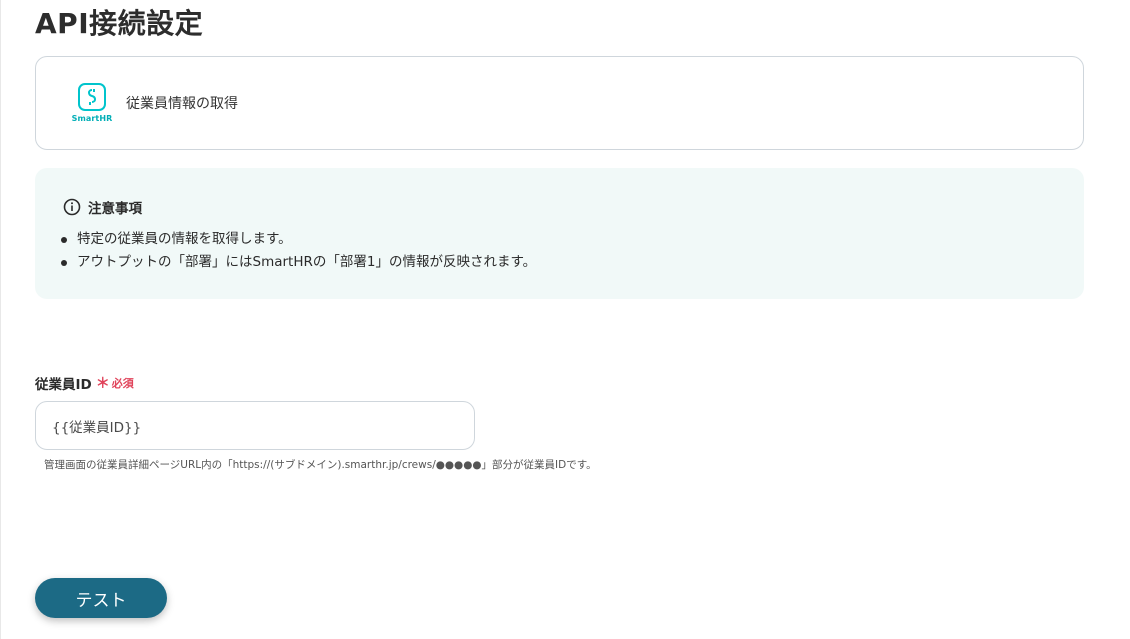  Describe the element at coordinates (255, 425) in the screenshot. I see `employee-id-input` at that location.